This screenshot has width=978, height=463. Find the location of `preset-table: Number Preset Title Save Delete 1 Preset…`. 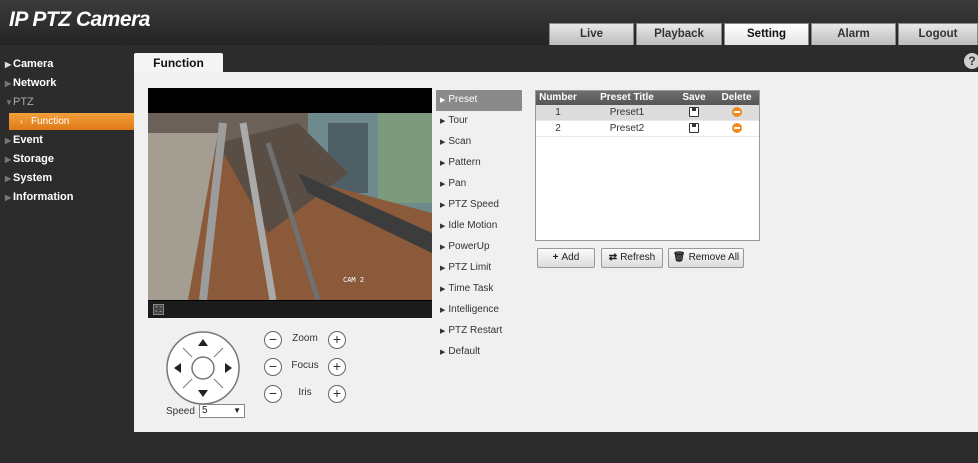

preset-table: Number Preset Title Save Delete 1 Preset… is located at coordinates (647, 165).